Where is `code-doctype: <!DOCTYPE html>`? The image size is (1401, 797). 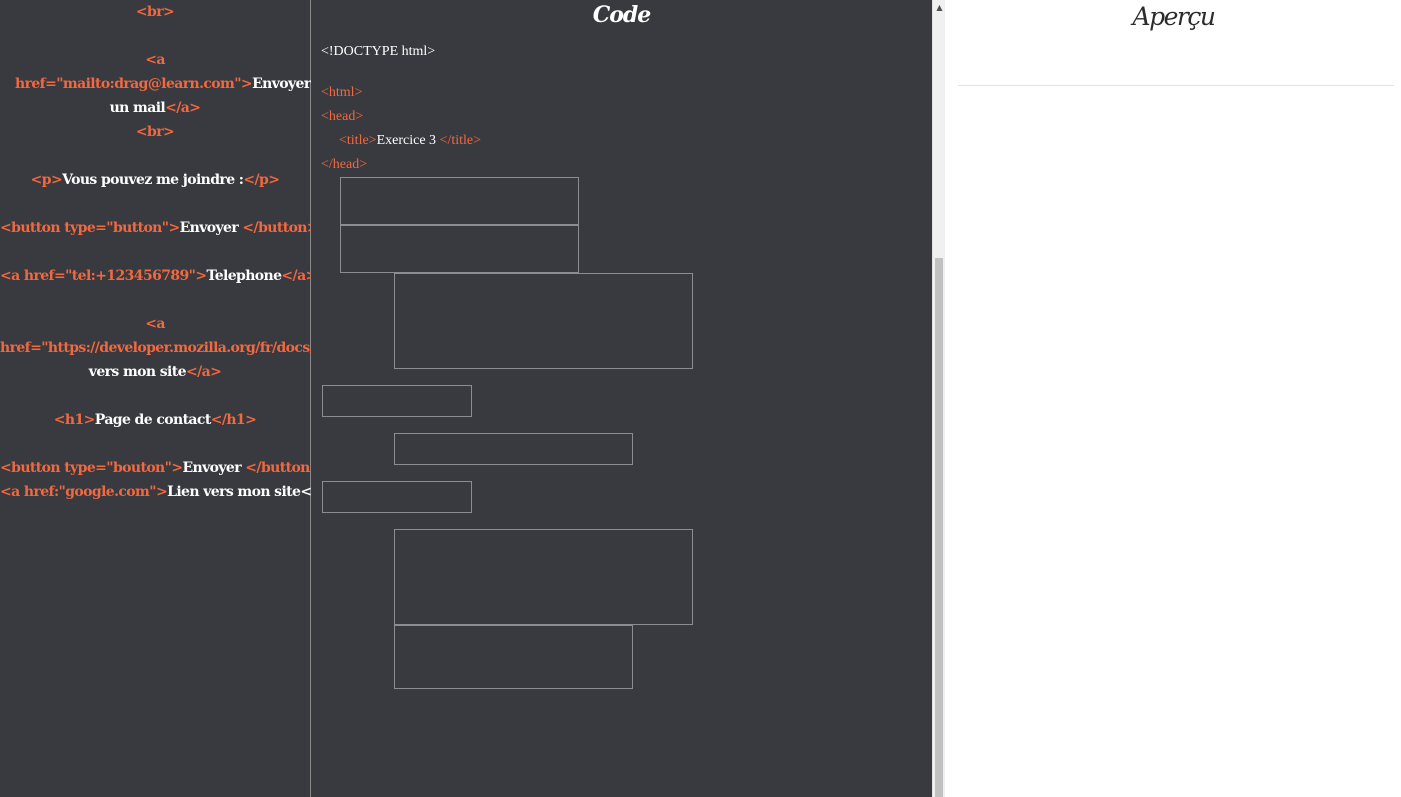 code-doctype: <!DOCTYPE html> is located at coordinates (378, 51).